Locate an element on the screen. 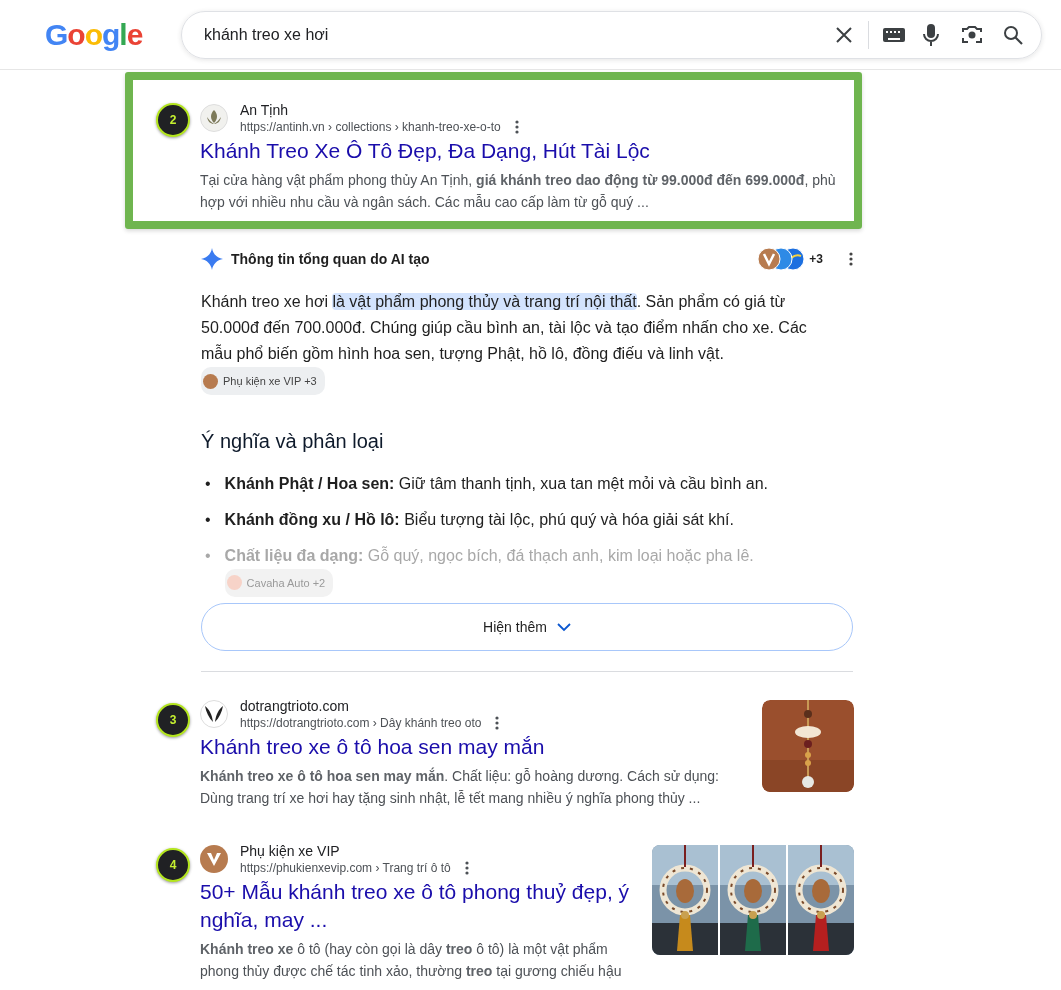 Image resolution: width=1061 pixels, height=990 pixels. number-badge: 4 is located at coordinates (173, 865).